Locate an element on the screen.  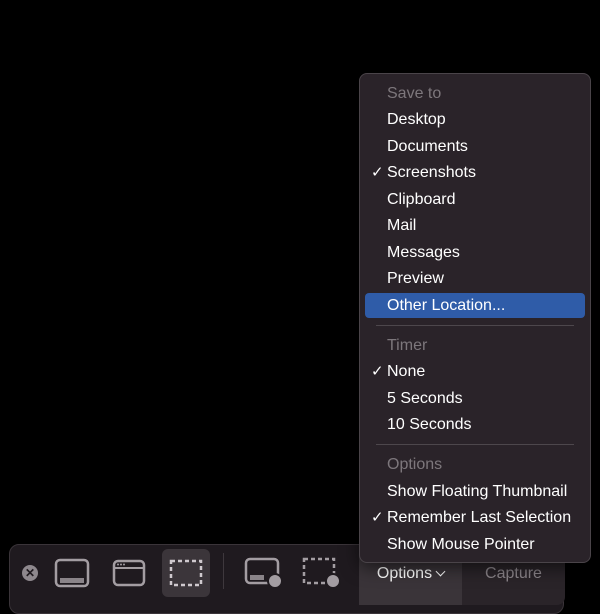
menu-item-remember-last-selection: ✓ Remember Last Selection is located at coordinates (475, 517).